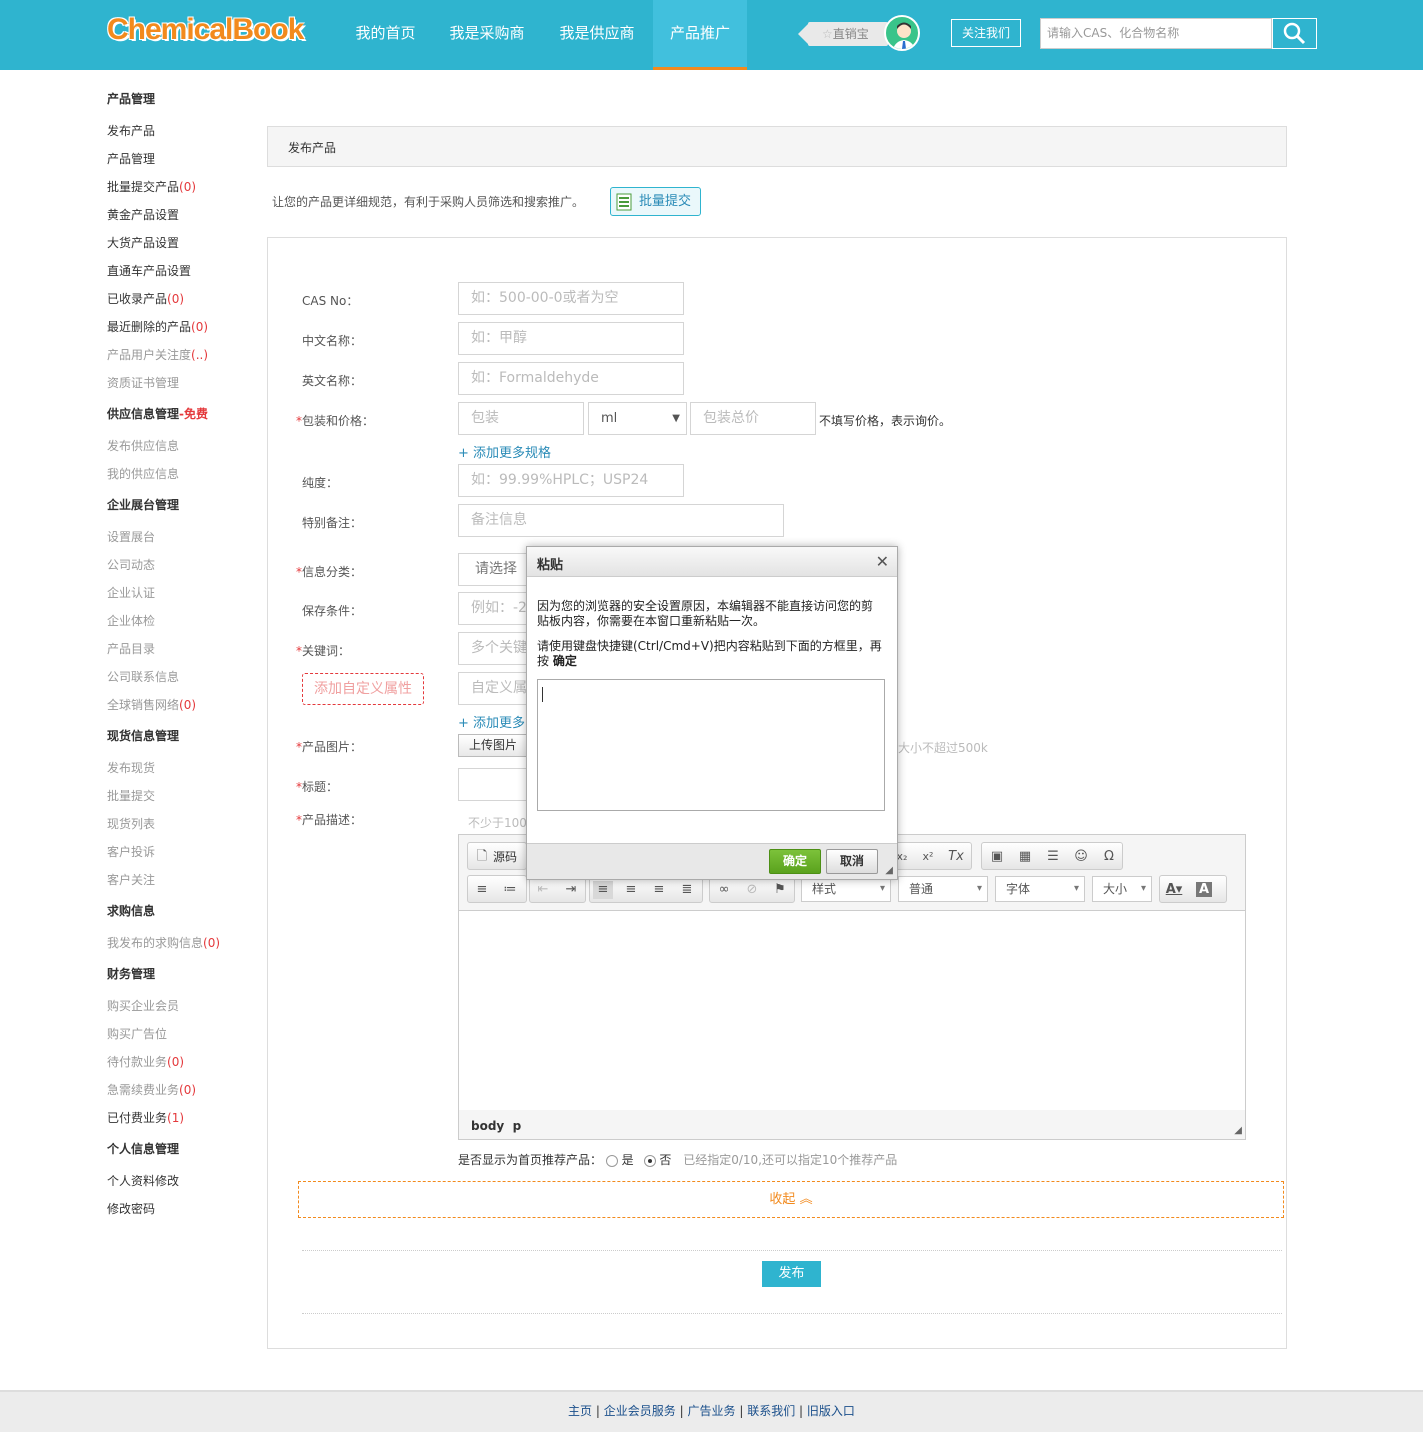 The width and height of the screenshot is (1423, 1432). What do you see at coordinates (571, 338) in the screenshot?
I see `cn-name-input: 如：甲醇` at bounding box center [571, 338].